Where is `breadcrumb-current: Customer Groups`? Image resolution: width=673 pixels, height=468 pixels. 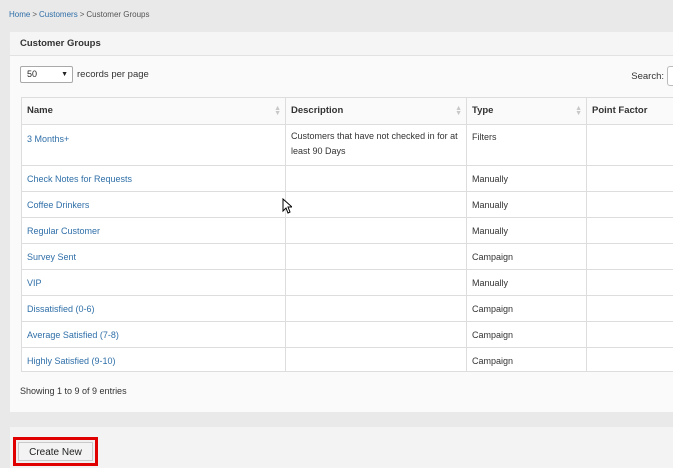
breadcrumb-current: Customer Groups is located at coordinates (118, 14).